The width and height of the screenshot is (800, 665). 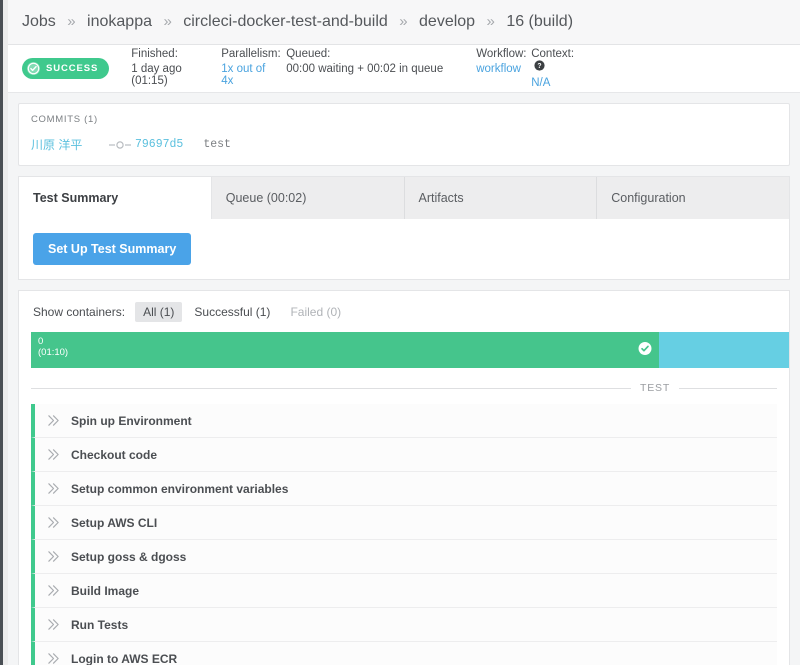 What do you see at coordinates (217, 144) in the screenshot?
I see `commit-message: test` at bounding box center [217, 144].